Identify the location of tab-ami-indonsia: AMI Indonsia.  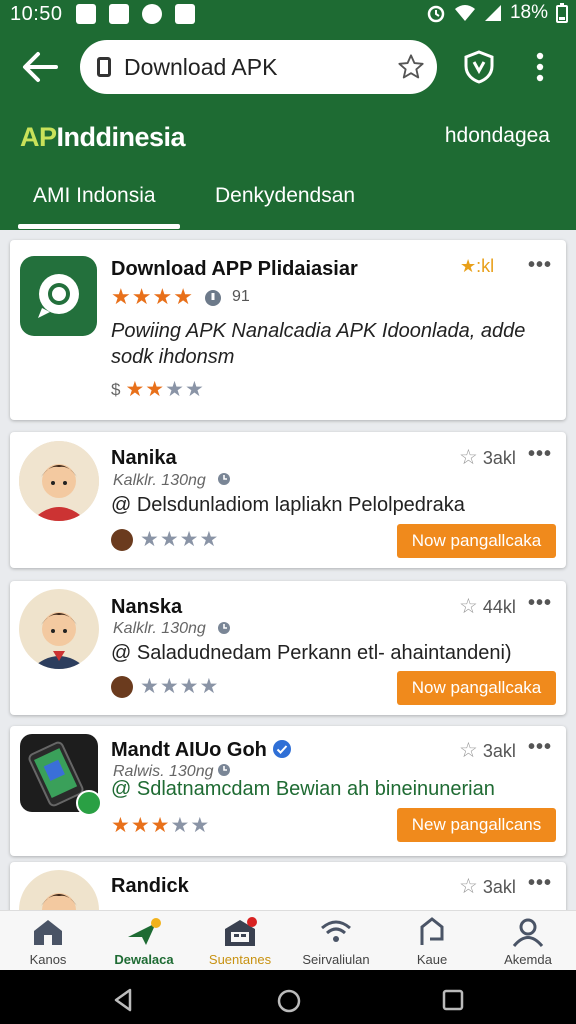
(94, 196).